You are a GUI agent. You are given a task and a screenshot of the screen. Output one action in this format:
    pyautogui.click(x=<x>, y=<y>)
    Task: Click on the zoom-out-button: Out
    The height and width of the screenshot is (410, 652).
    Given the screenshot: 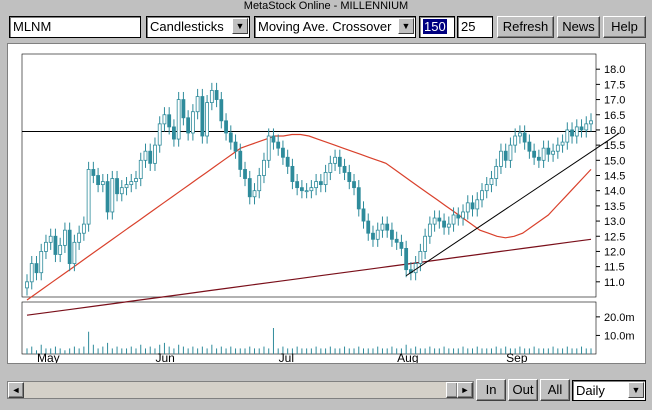 What is the action you would take?
    pyautogui.click(x=523, y=390)
    